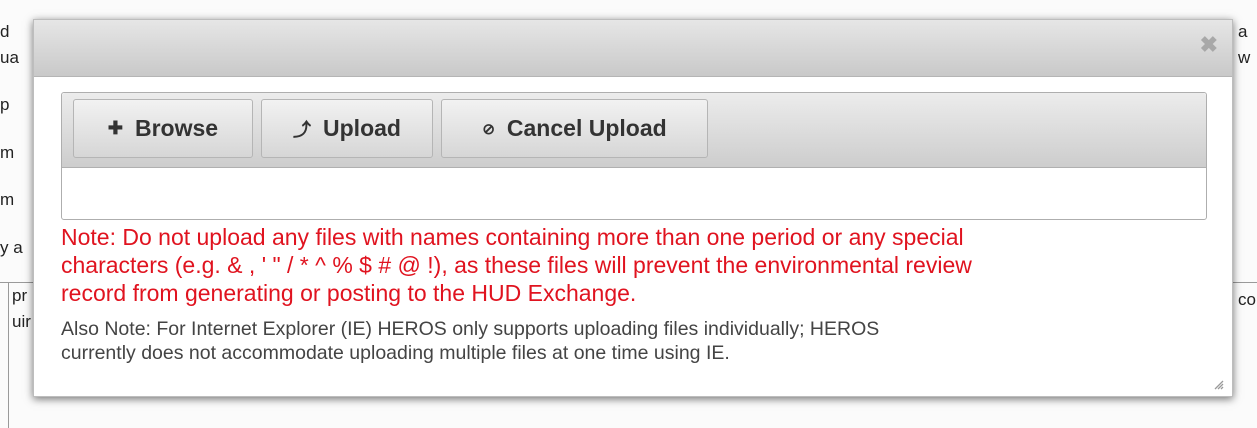  Describe the element at coordinates (488, 129) in the screenshot. I see `cancel-circle-icon: ⊘` at that location.